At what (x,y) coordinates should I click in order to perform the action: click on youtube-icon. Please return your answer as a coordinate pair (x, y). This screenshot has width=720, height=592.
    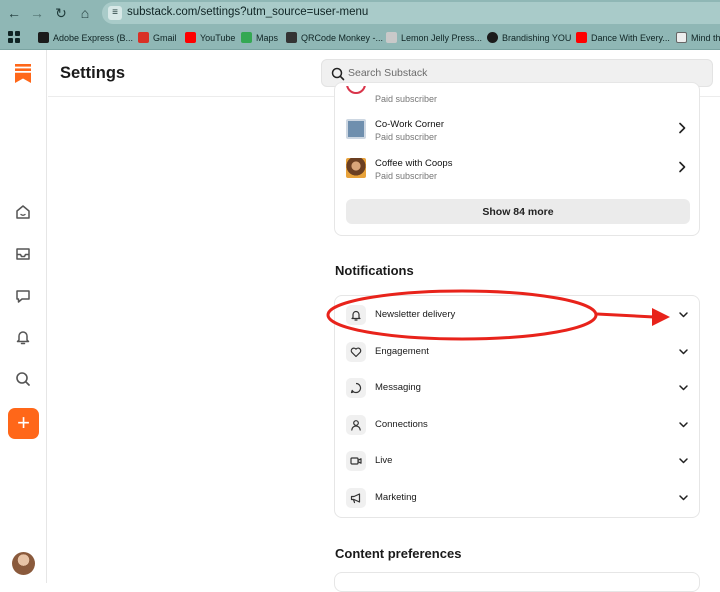
    Looking at the image, I should click on (190, 37).